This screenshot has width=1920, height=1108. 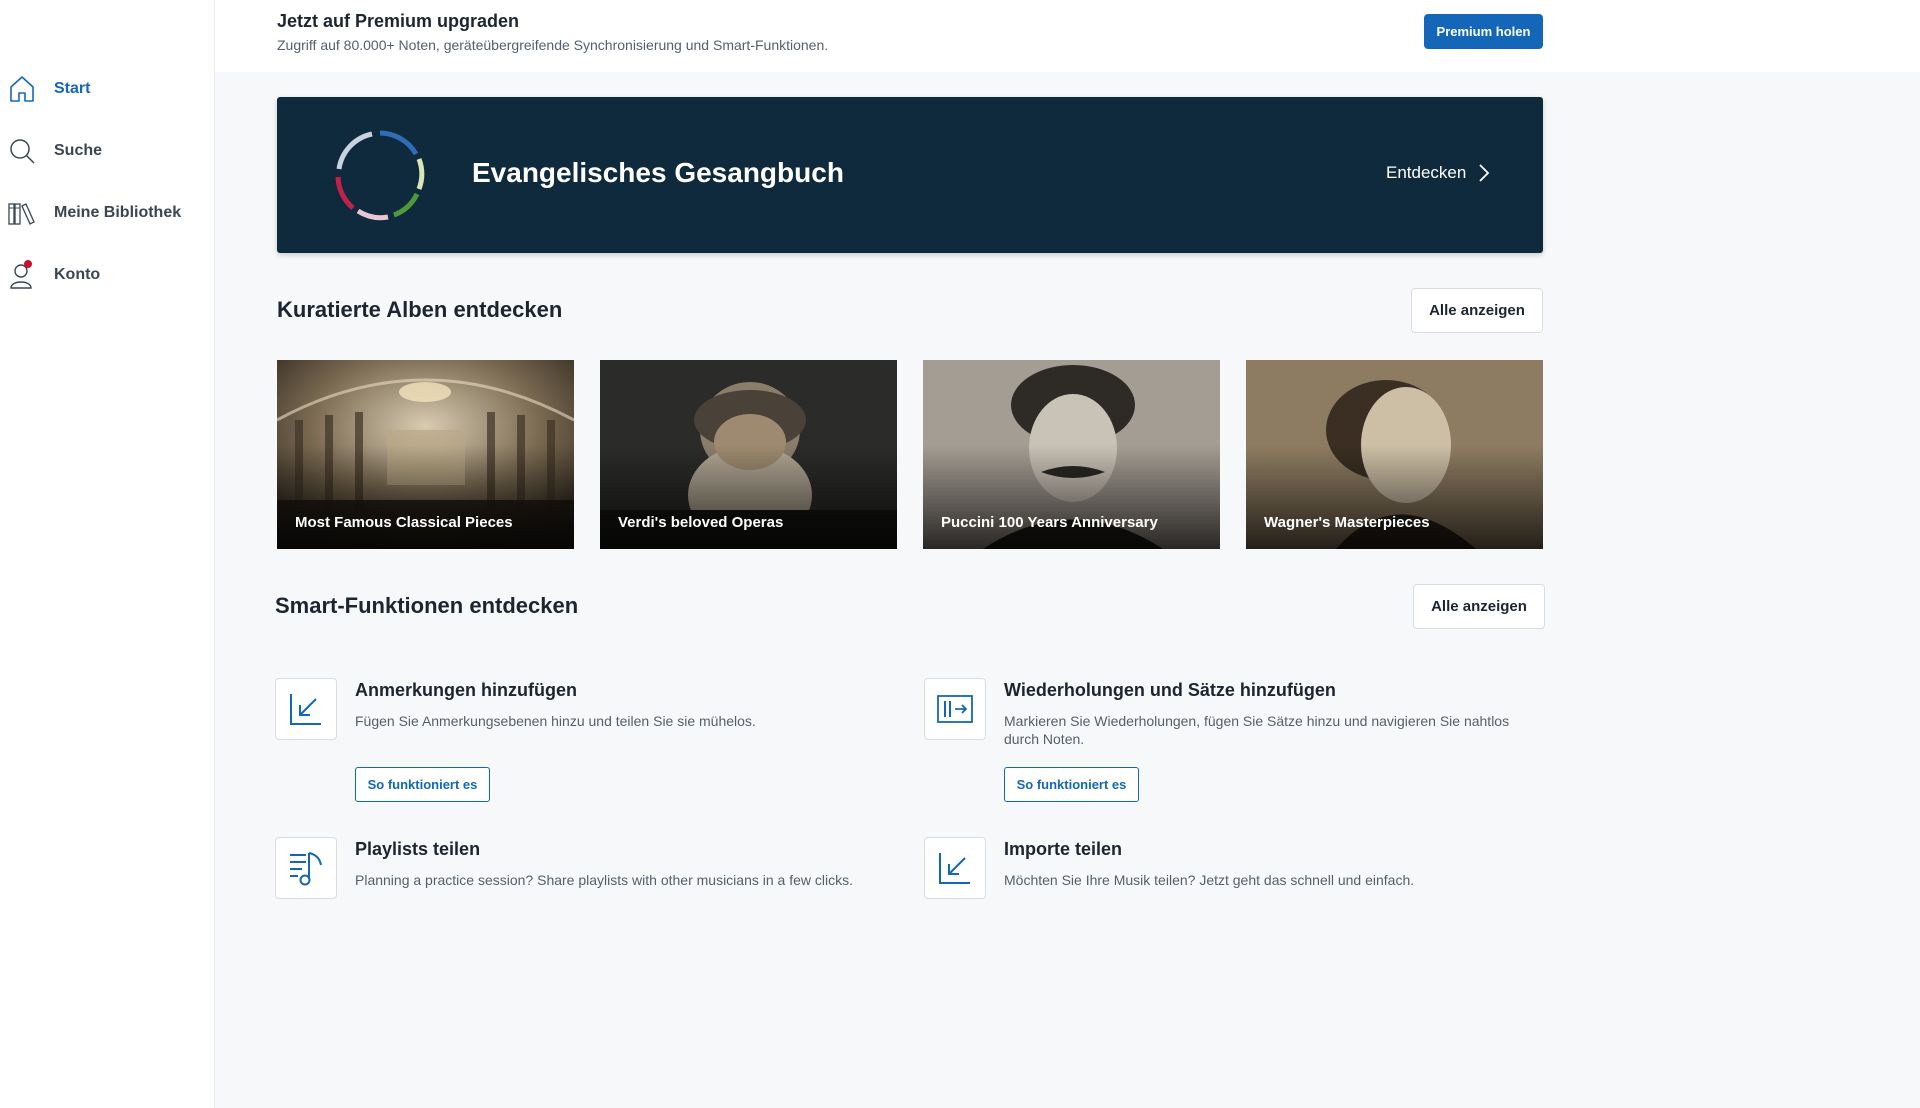 What do you see at coordinates (910, 175) in the screenshot?
I see `hero-banner: Evangelisches Gesangbuch Entdecken` at bounding box center [910, 175].